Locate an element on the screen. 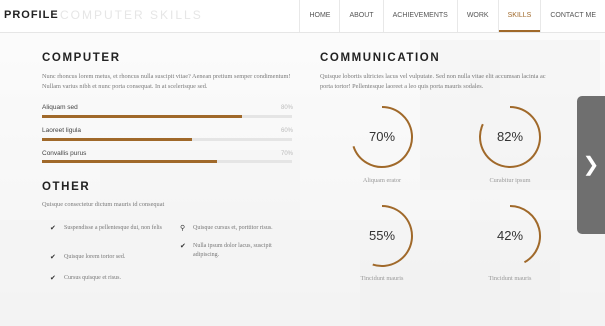 The image size is (605, 326). next-slide-button: ❯ is located at coordinates (591, 165).